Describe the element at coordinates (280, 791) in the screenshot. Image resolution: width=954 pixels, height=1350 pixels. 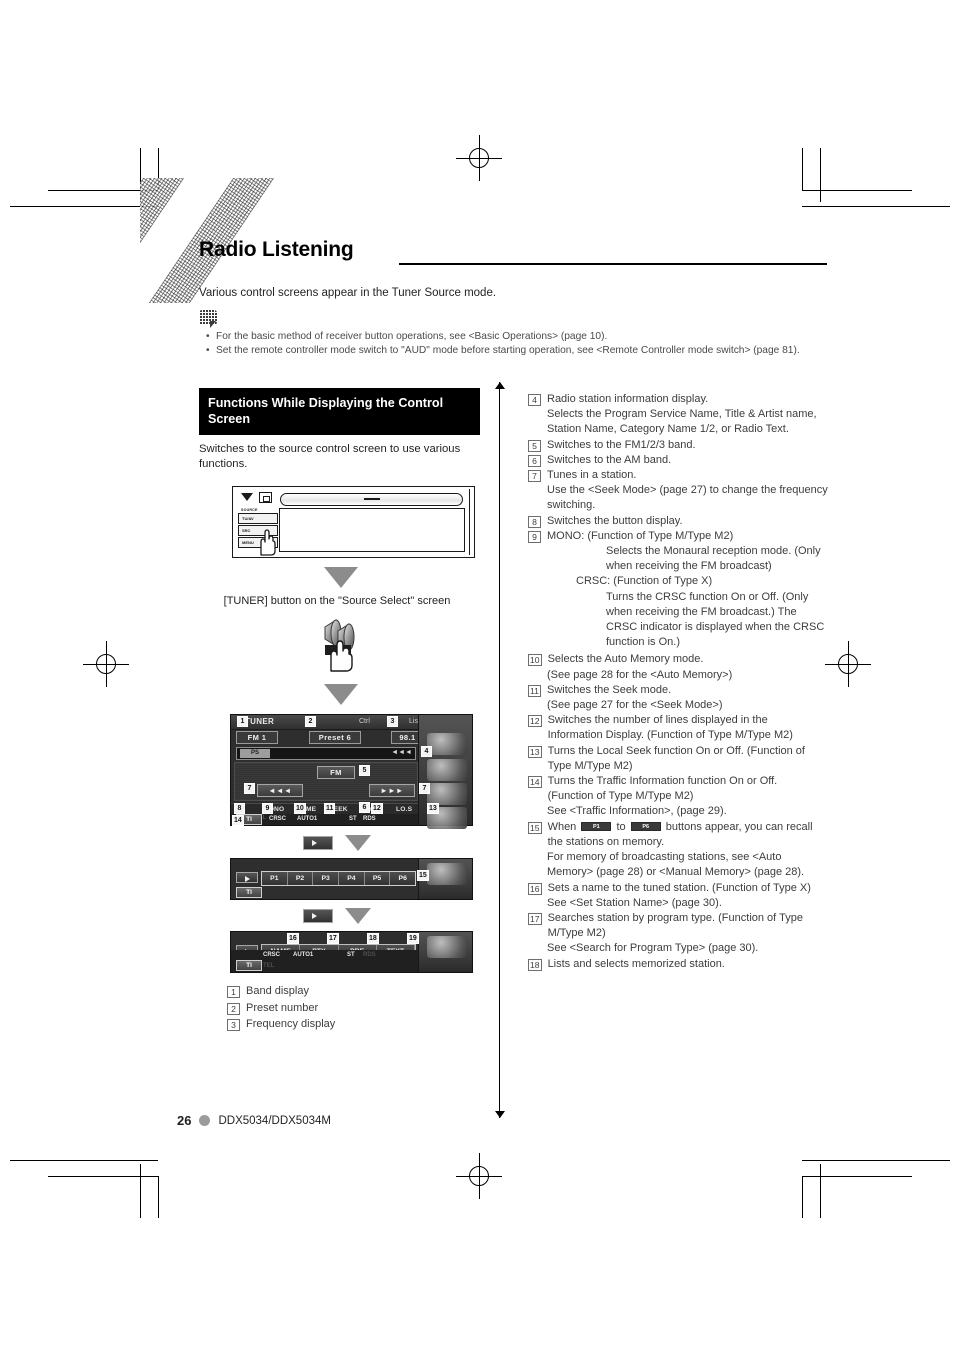
I see `screen-button-tune-down: ◄◄◄` at that location.